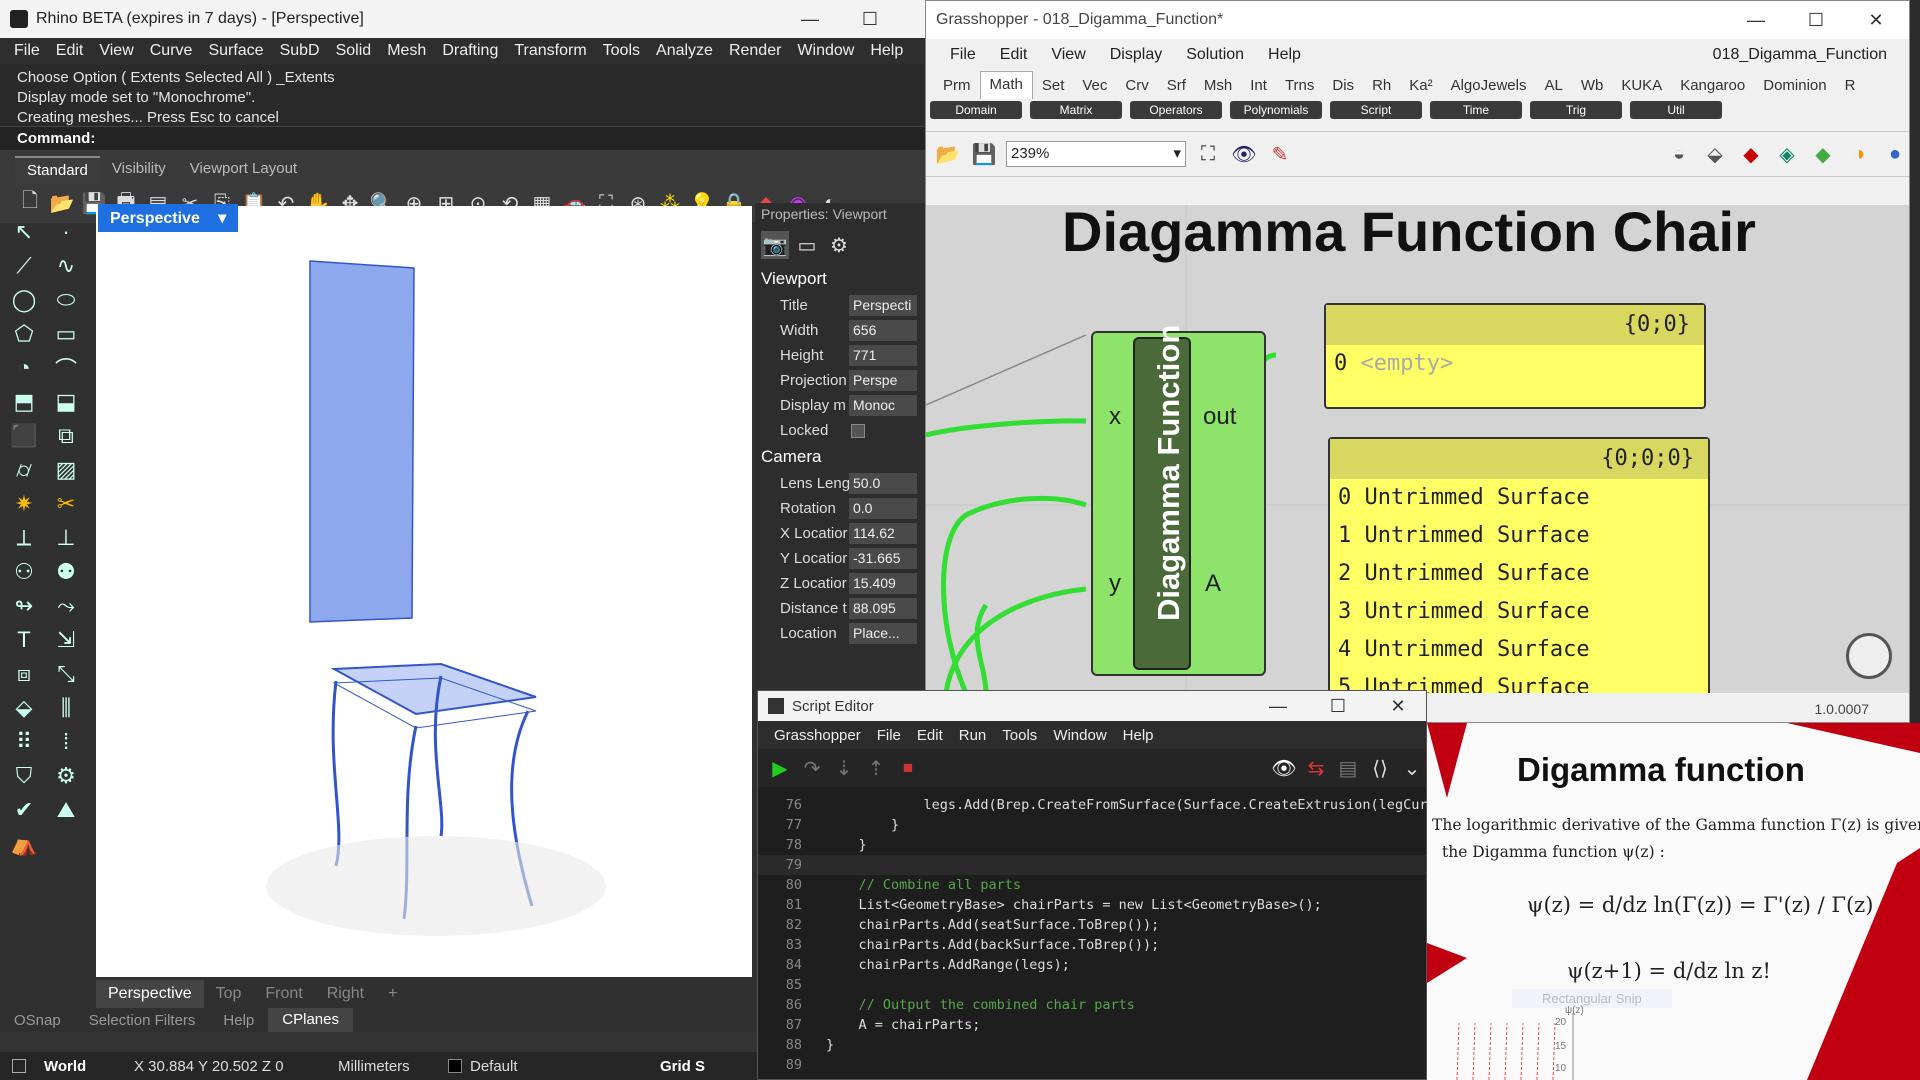 The image size is (1920, 1080). Describe the element at coordinates (844, 768) in the screenshot. I see `step-into-icon: ⇣` at that location.